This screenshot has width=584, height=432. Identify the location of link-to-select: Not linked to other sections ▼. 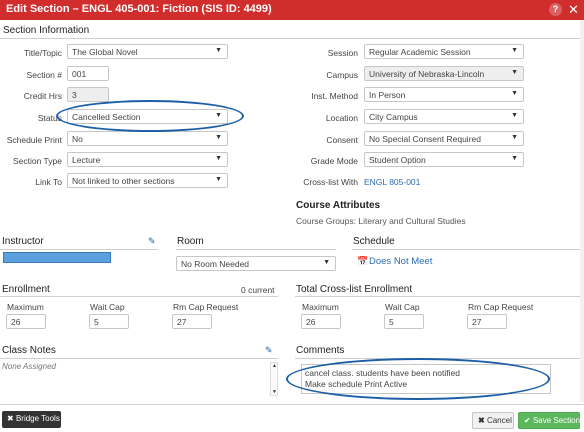
(147, 180).